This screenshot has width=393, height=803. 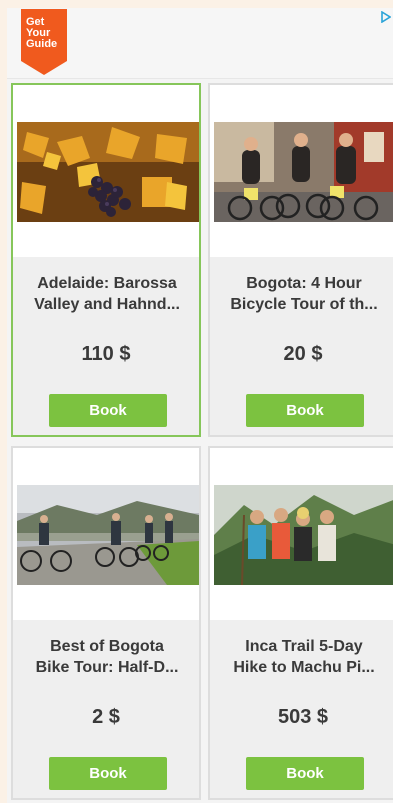 What do you see at coordinates (106, 354) in the screenshot?
I see `tour-price: 110 $` at bounding box center [106, 354].